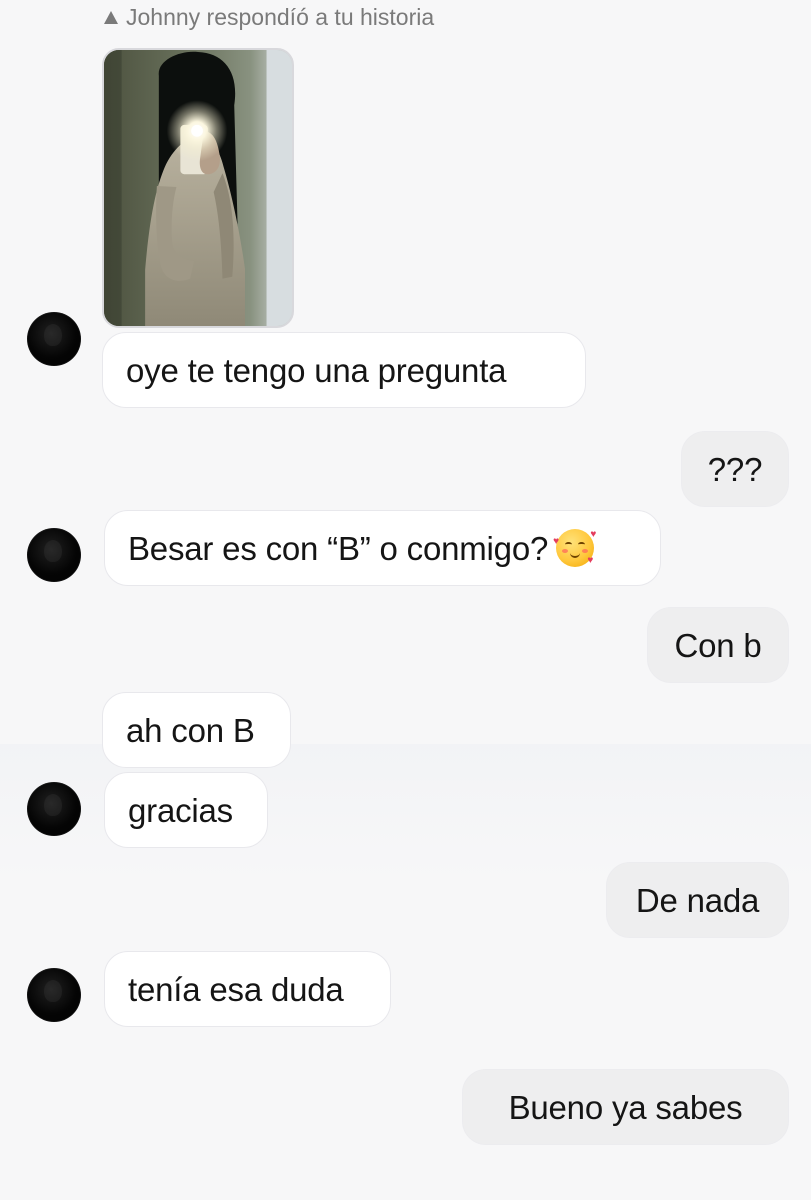 The image size is (811, 1200). Describe the element at coordinates (575, 548) in the screenshot. I see `smiling-face-with-hearts-icon: ♥ ♥ ♥` at that location.